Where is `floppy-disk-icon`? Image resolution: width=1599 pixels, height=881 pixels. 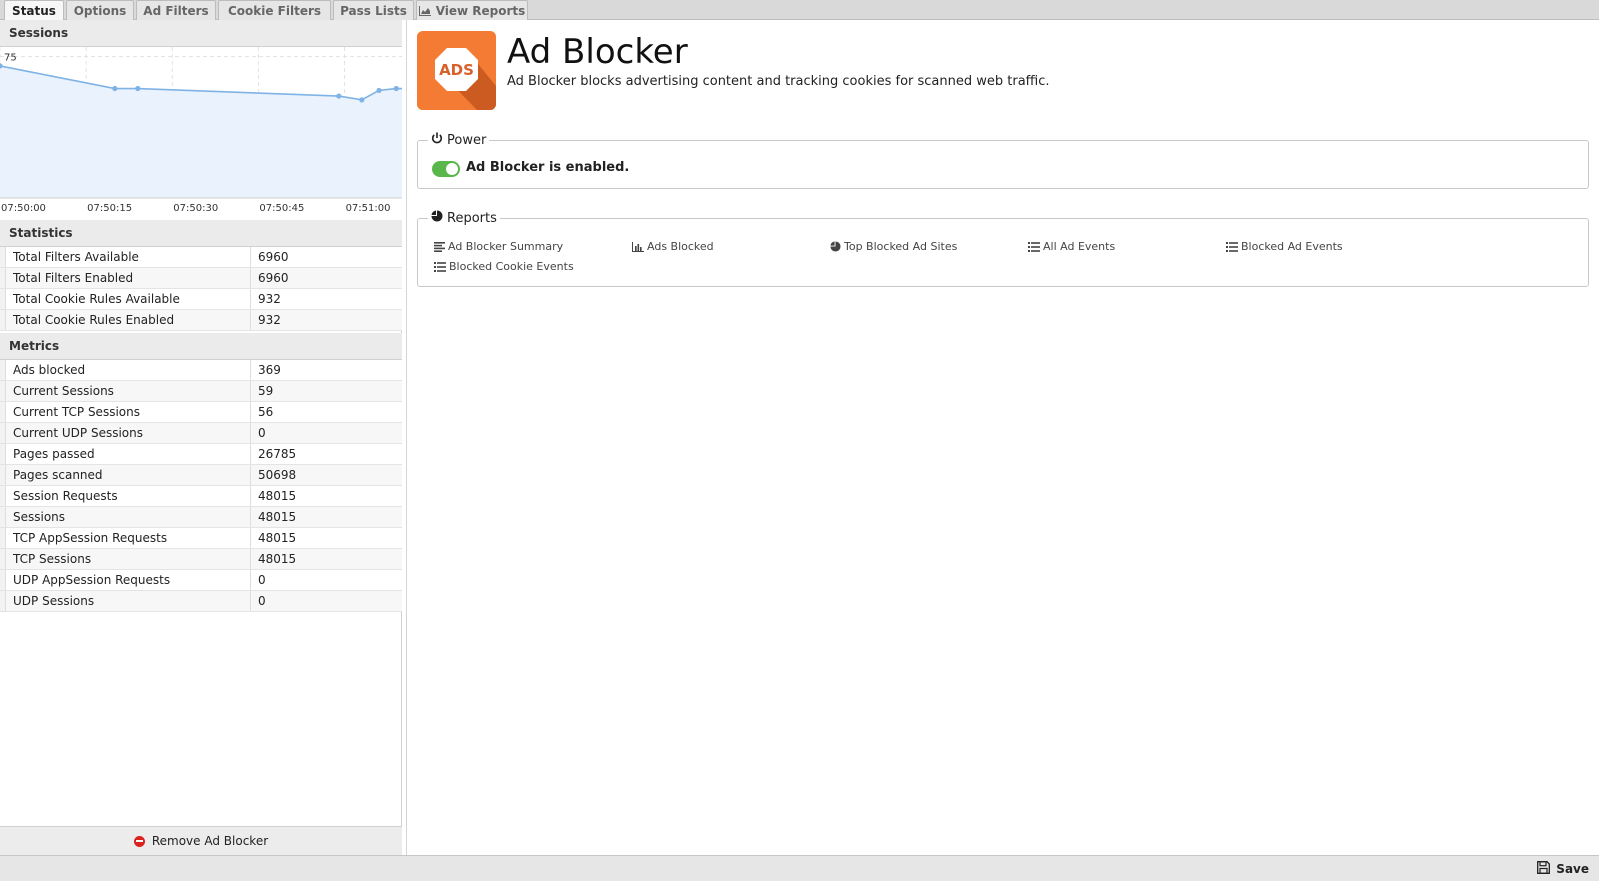
floppy-disk-icon is located at coordinates (1544, 869).